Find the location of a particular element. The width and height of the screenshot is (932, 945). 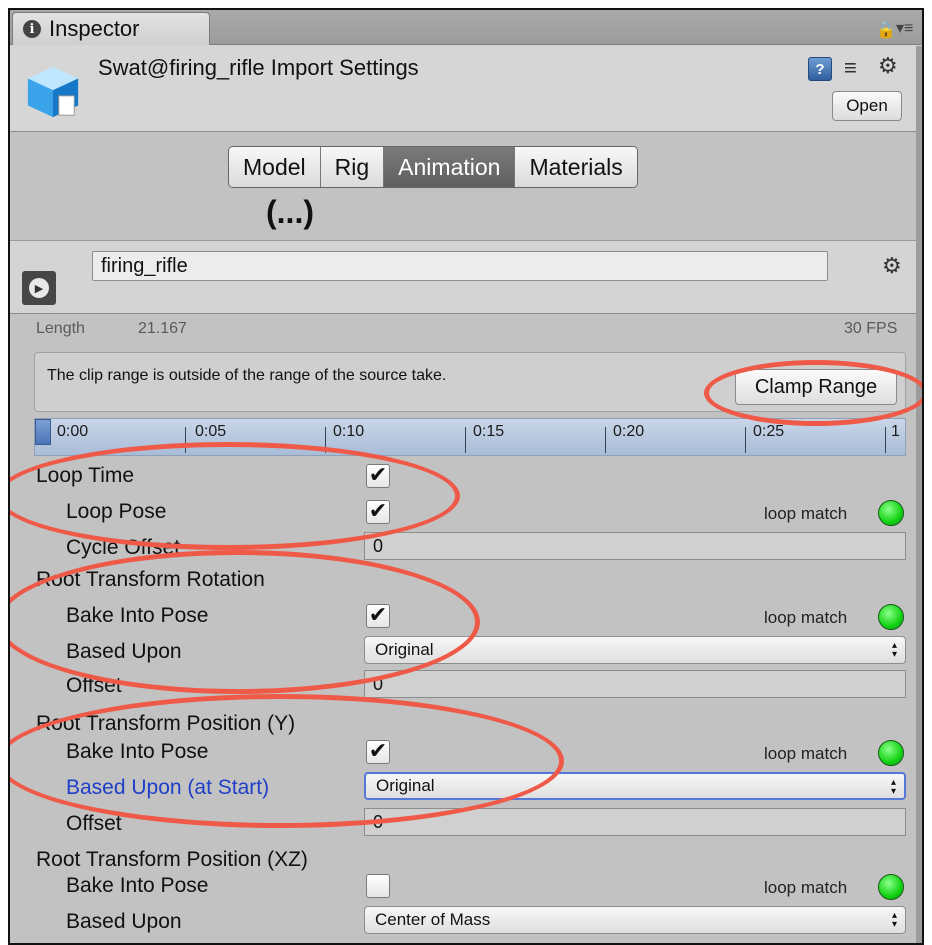

open-button: Open is located at coordinates (867, 106).